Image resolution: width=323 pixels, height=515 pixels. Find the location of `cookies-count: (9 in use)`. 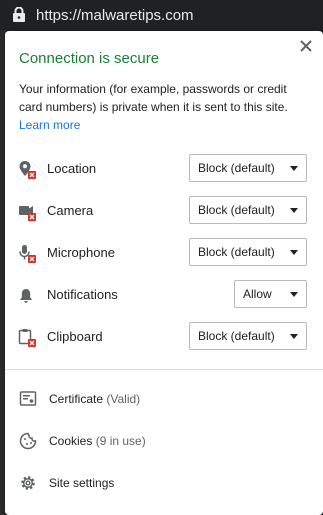

cookies-count: (9 in use) is located at coordinates (120, 441).